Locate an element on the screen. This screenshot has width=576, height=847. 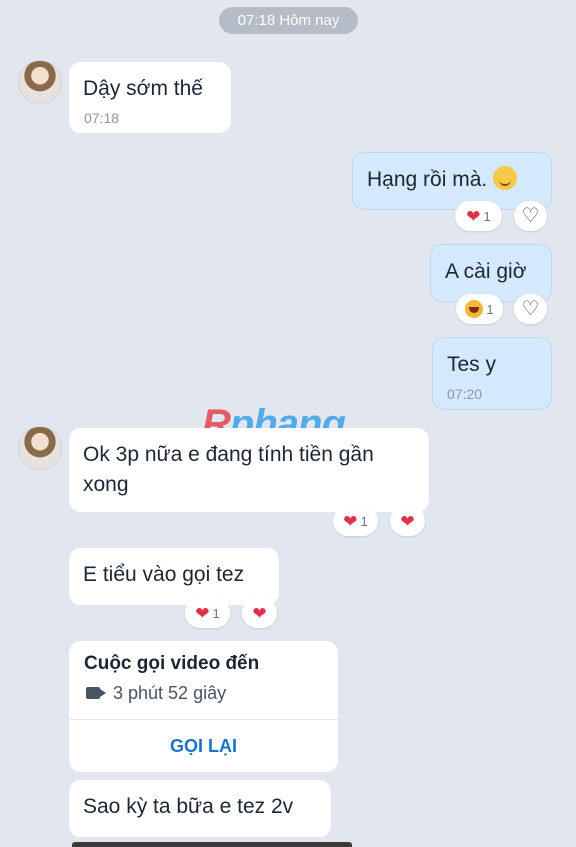
message-bubble-incoming: Ok 3p nữa e đang tính tiền gần xong is located at coordinates (249, 470).